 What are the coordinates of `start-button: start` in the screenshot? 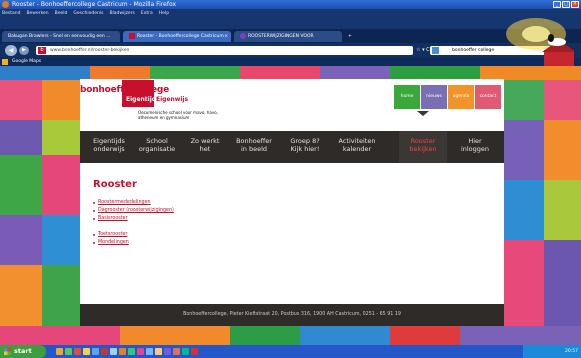 It's located at (23, 351).